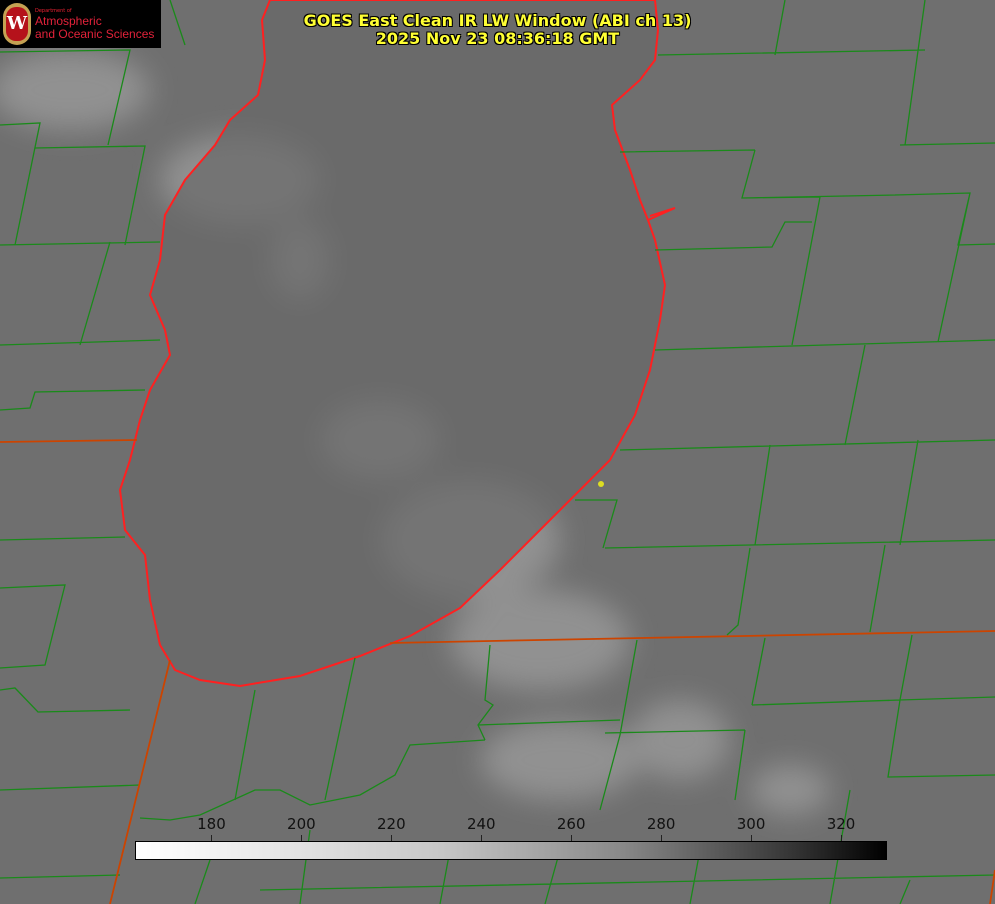 The width and height of the screenshot is (995, 904). Describe the element at coordinates (661, 824) in the screenshot. I see `colorbar-tick-label: 280` at that location.